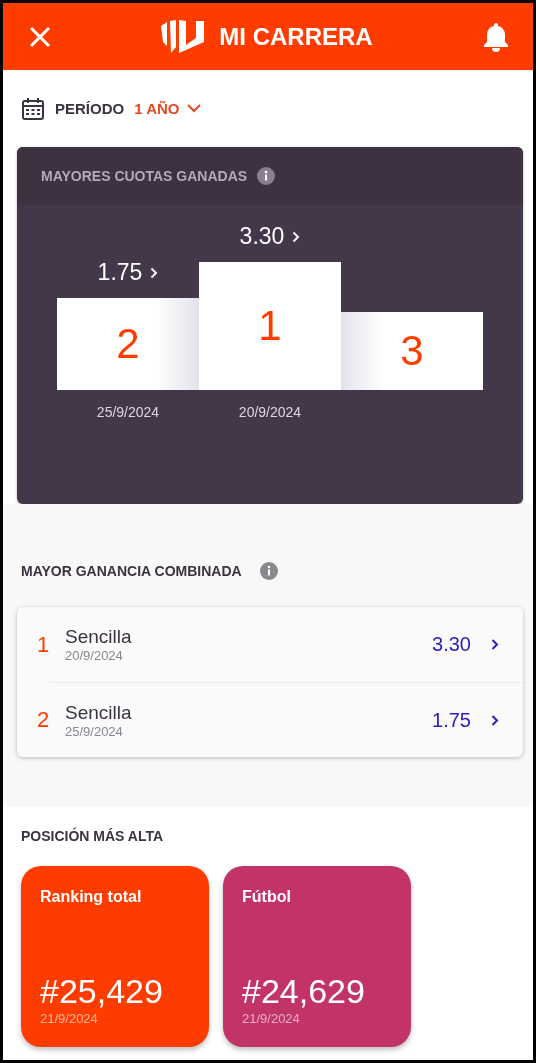 The height and width of the screenshot is (1063, 536). I want to click on section-title: MAYOR GANANCIA COMBINADA, so click(131, 571).